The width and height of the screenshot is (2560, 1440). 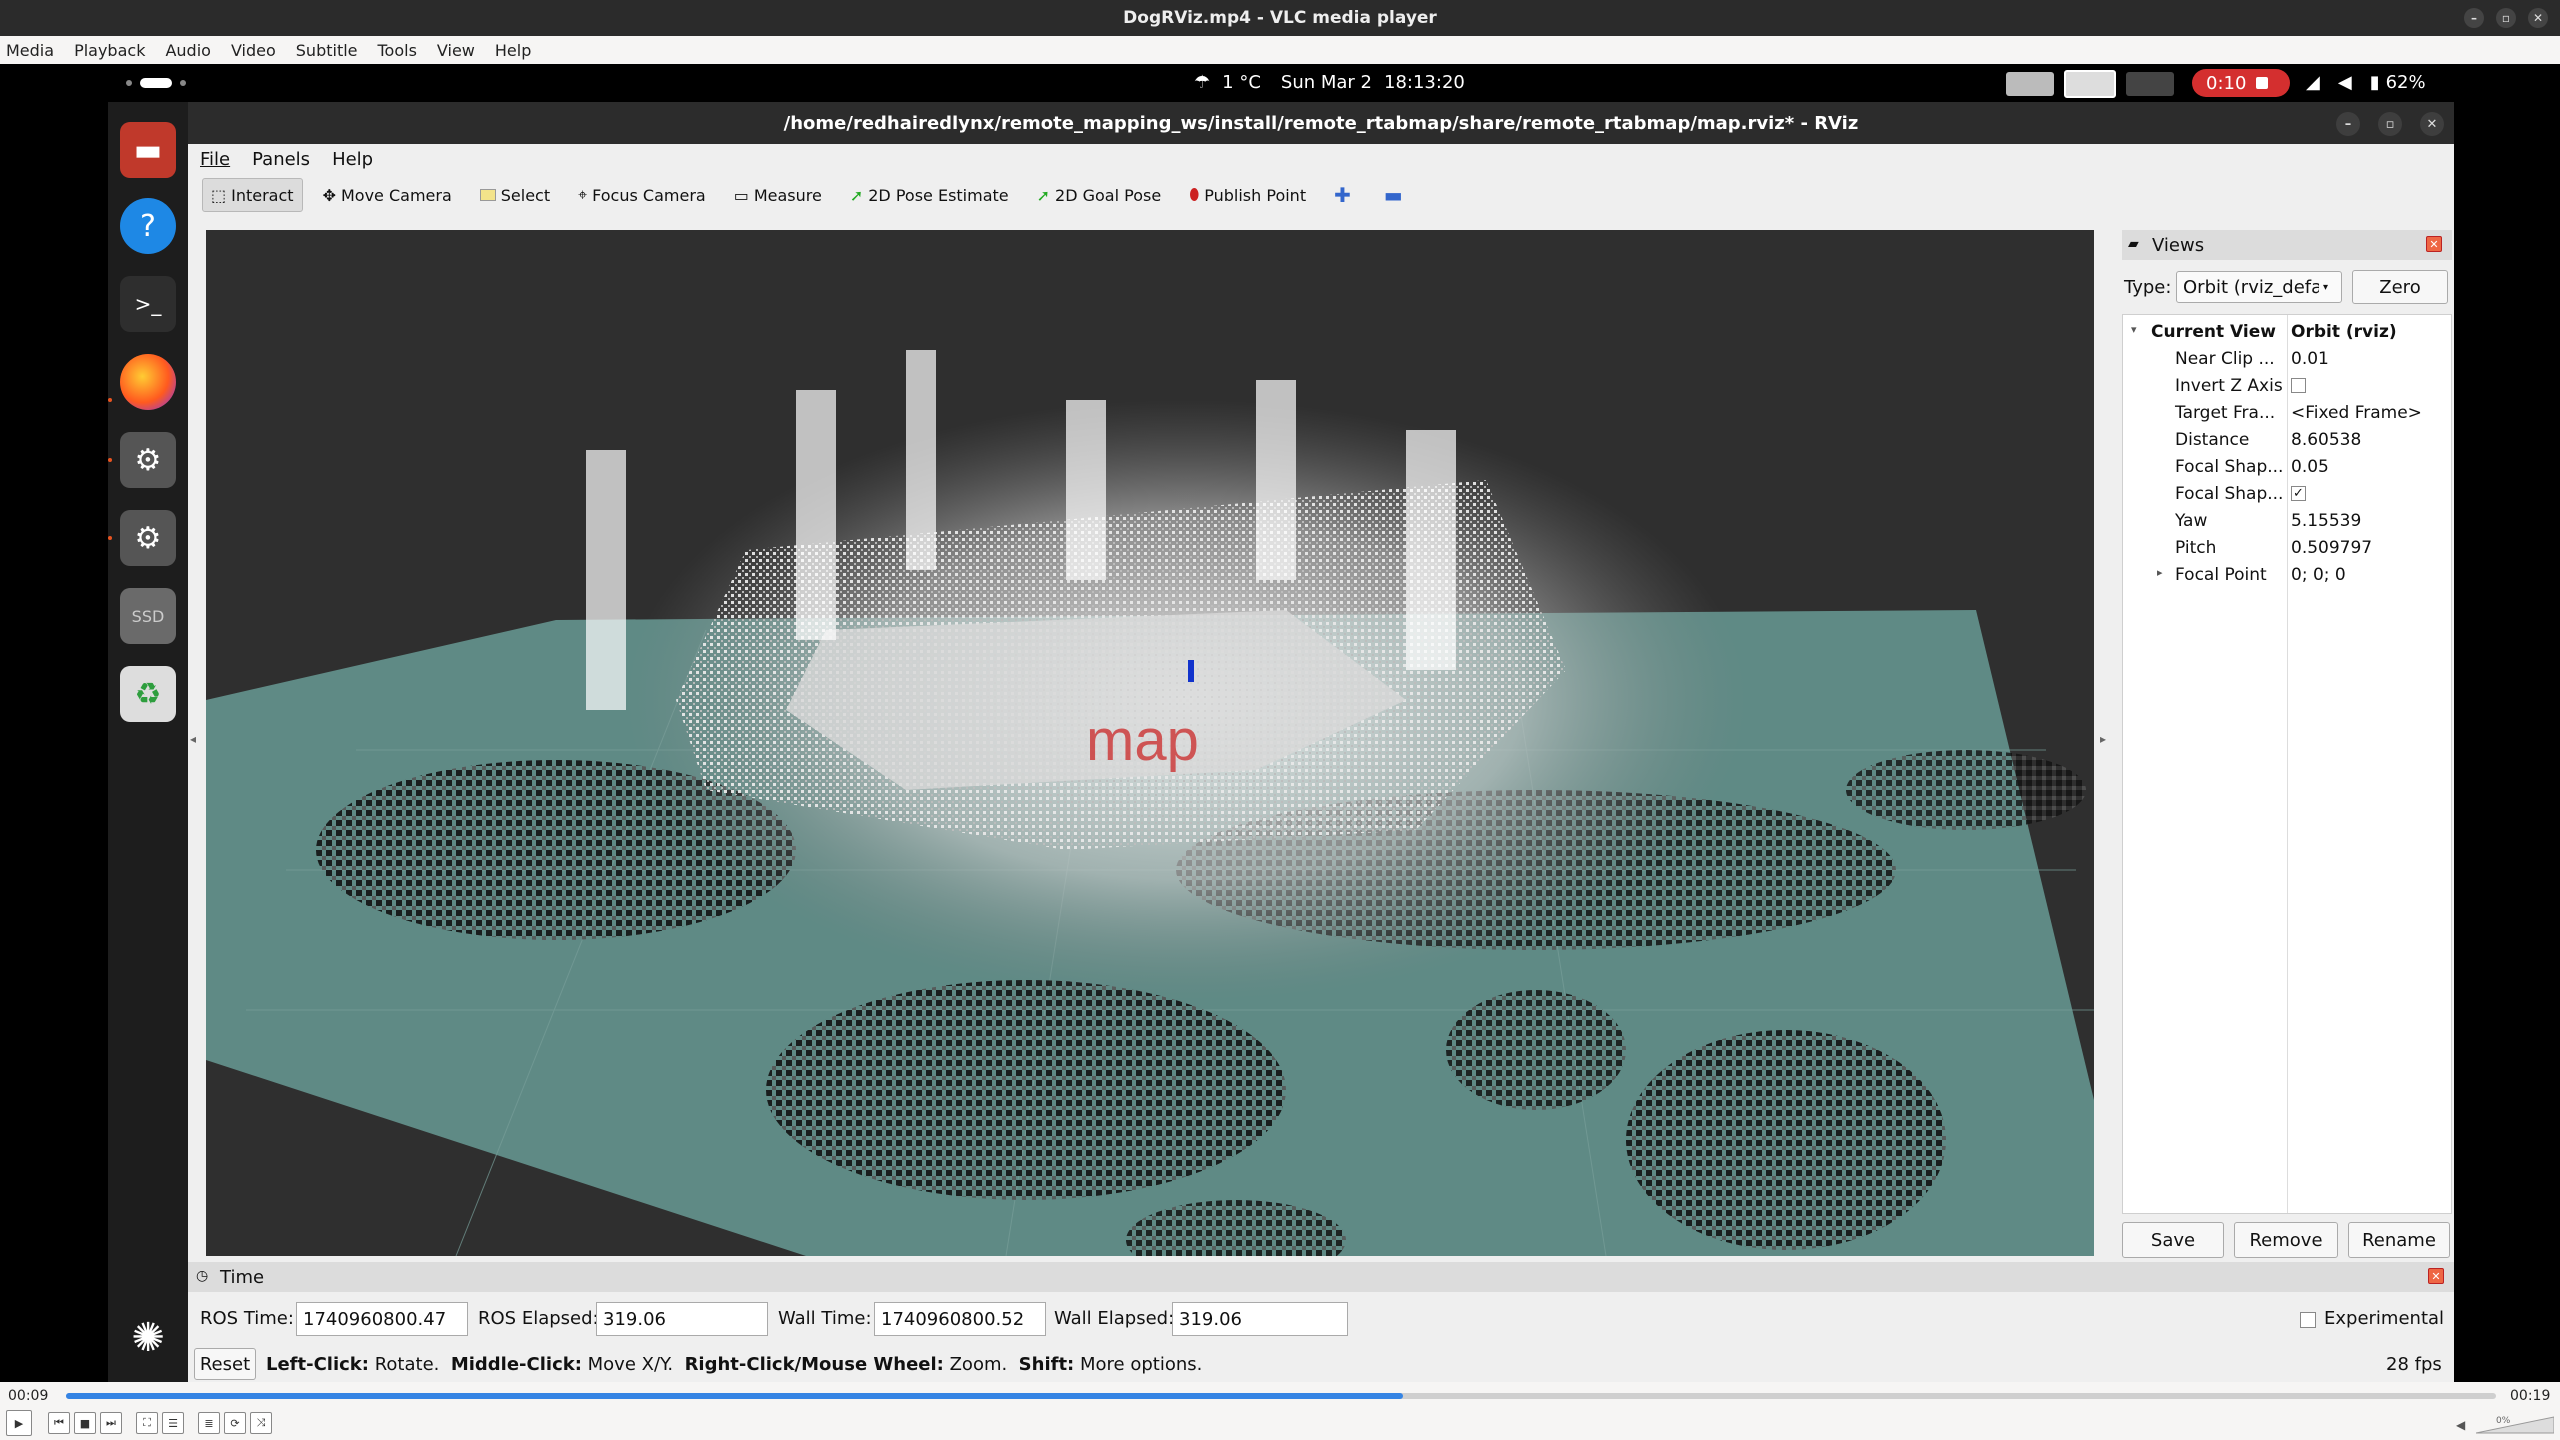 I want to click on expand-arrow-icon: ▸, so click(x=2160, y=572).